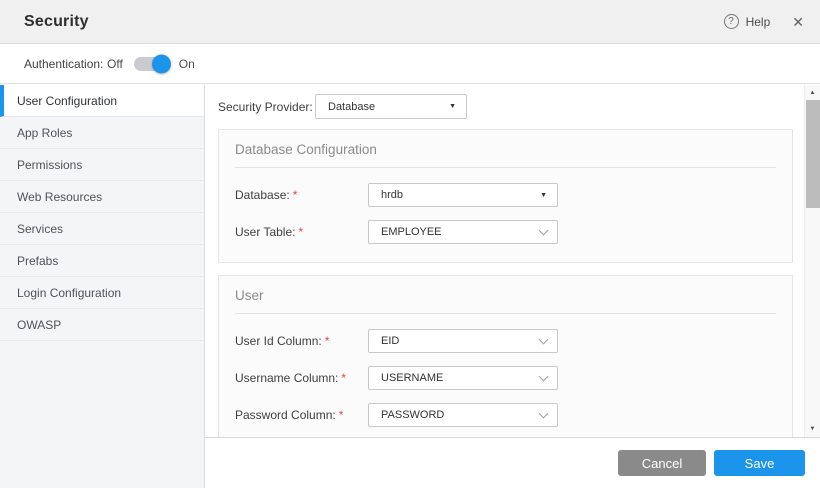 The height and width of the screenshot is (488, 820). I want to click on sidebar-item-prefabs: Prefabs, so click(102, 261).